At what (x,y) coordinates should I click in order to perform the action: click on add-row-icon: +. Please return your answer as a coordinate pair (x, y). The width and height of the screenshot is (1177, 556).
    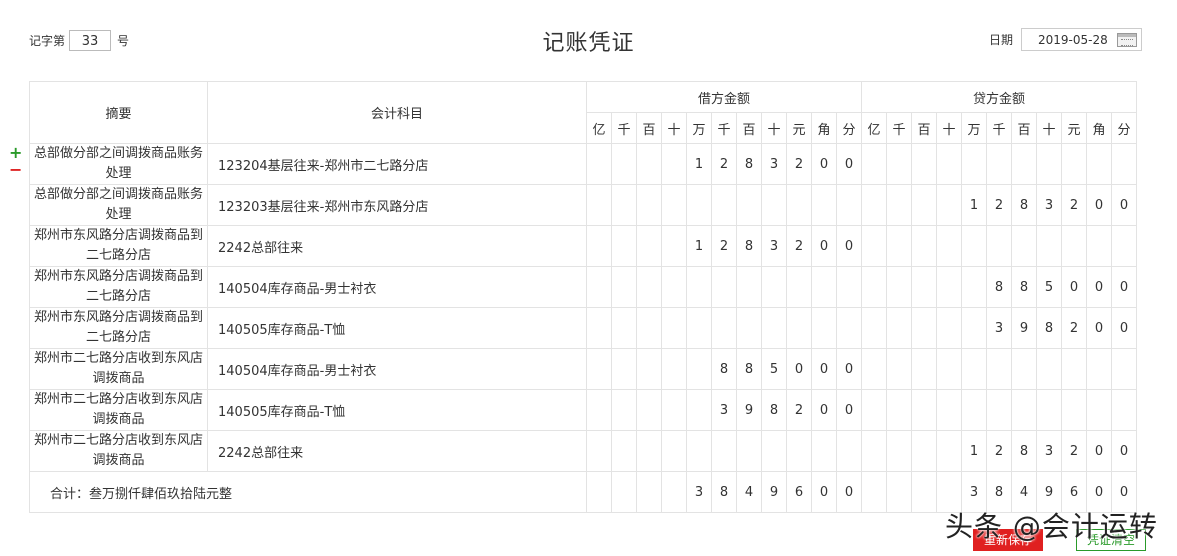
    Looking at the image, I should click on (15, 153).